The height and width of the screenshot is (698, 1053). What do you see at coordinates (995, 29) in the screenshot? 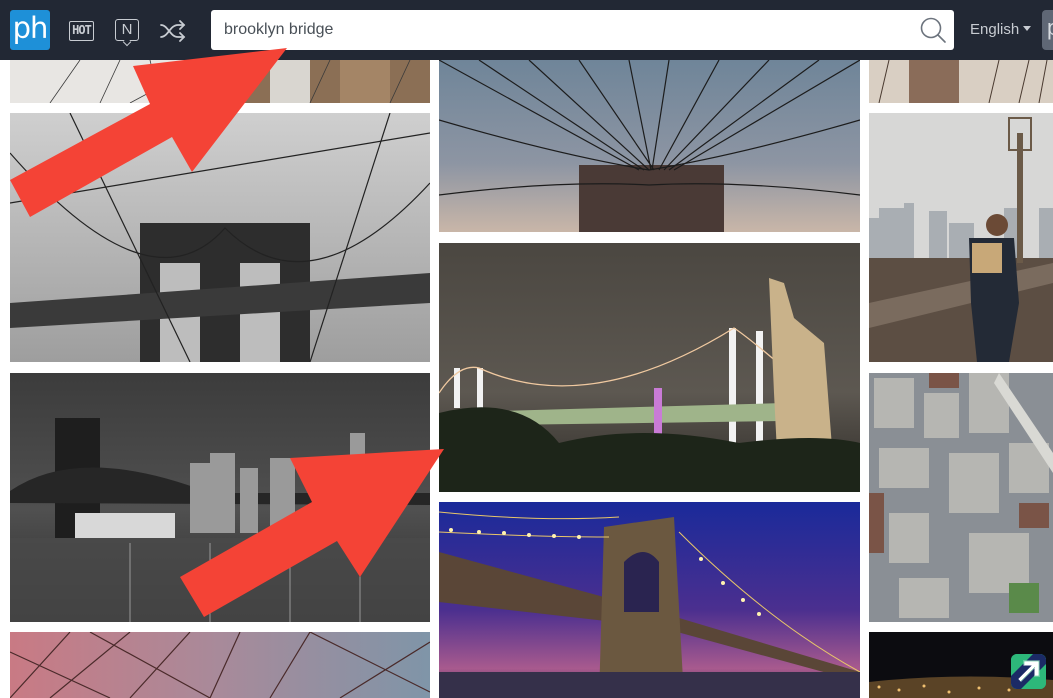
I see `language-label: English` at bounding box center [995, 29].